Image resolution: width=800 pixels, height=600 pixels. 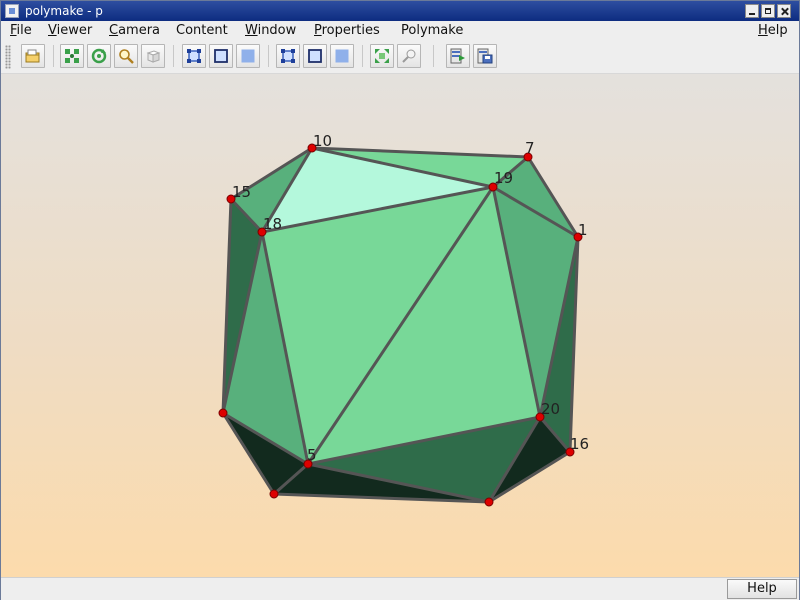 I want to click on explode-button, so click(x=382, y=56).